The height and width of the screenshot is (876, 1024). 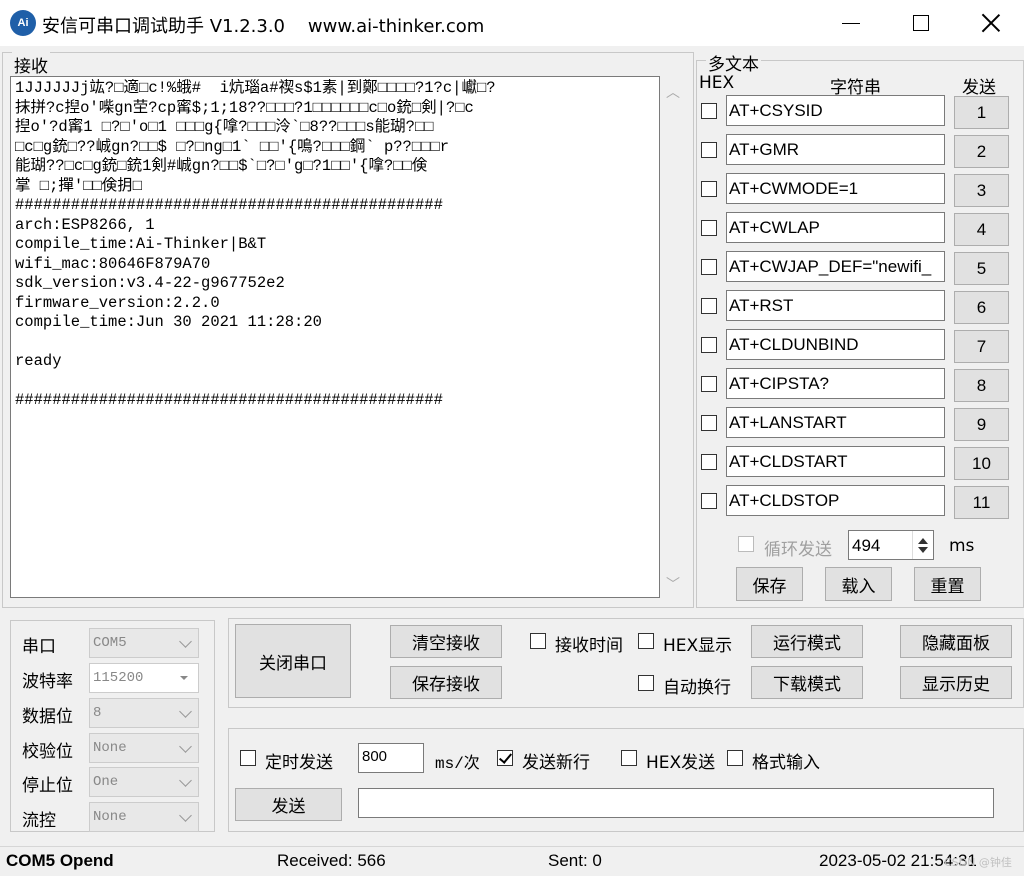 I want to click on multi-text-input: AT+CLDUNBIND, so click(x=835, y=344).